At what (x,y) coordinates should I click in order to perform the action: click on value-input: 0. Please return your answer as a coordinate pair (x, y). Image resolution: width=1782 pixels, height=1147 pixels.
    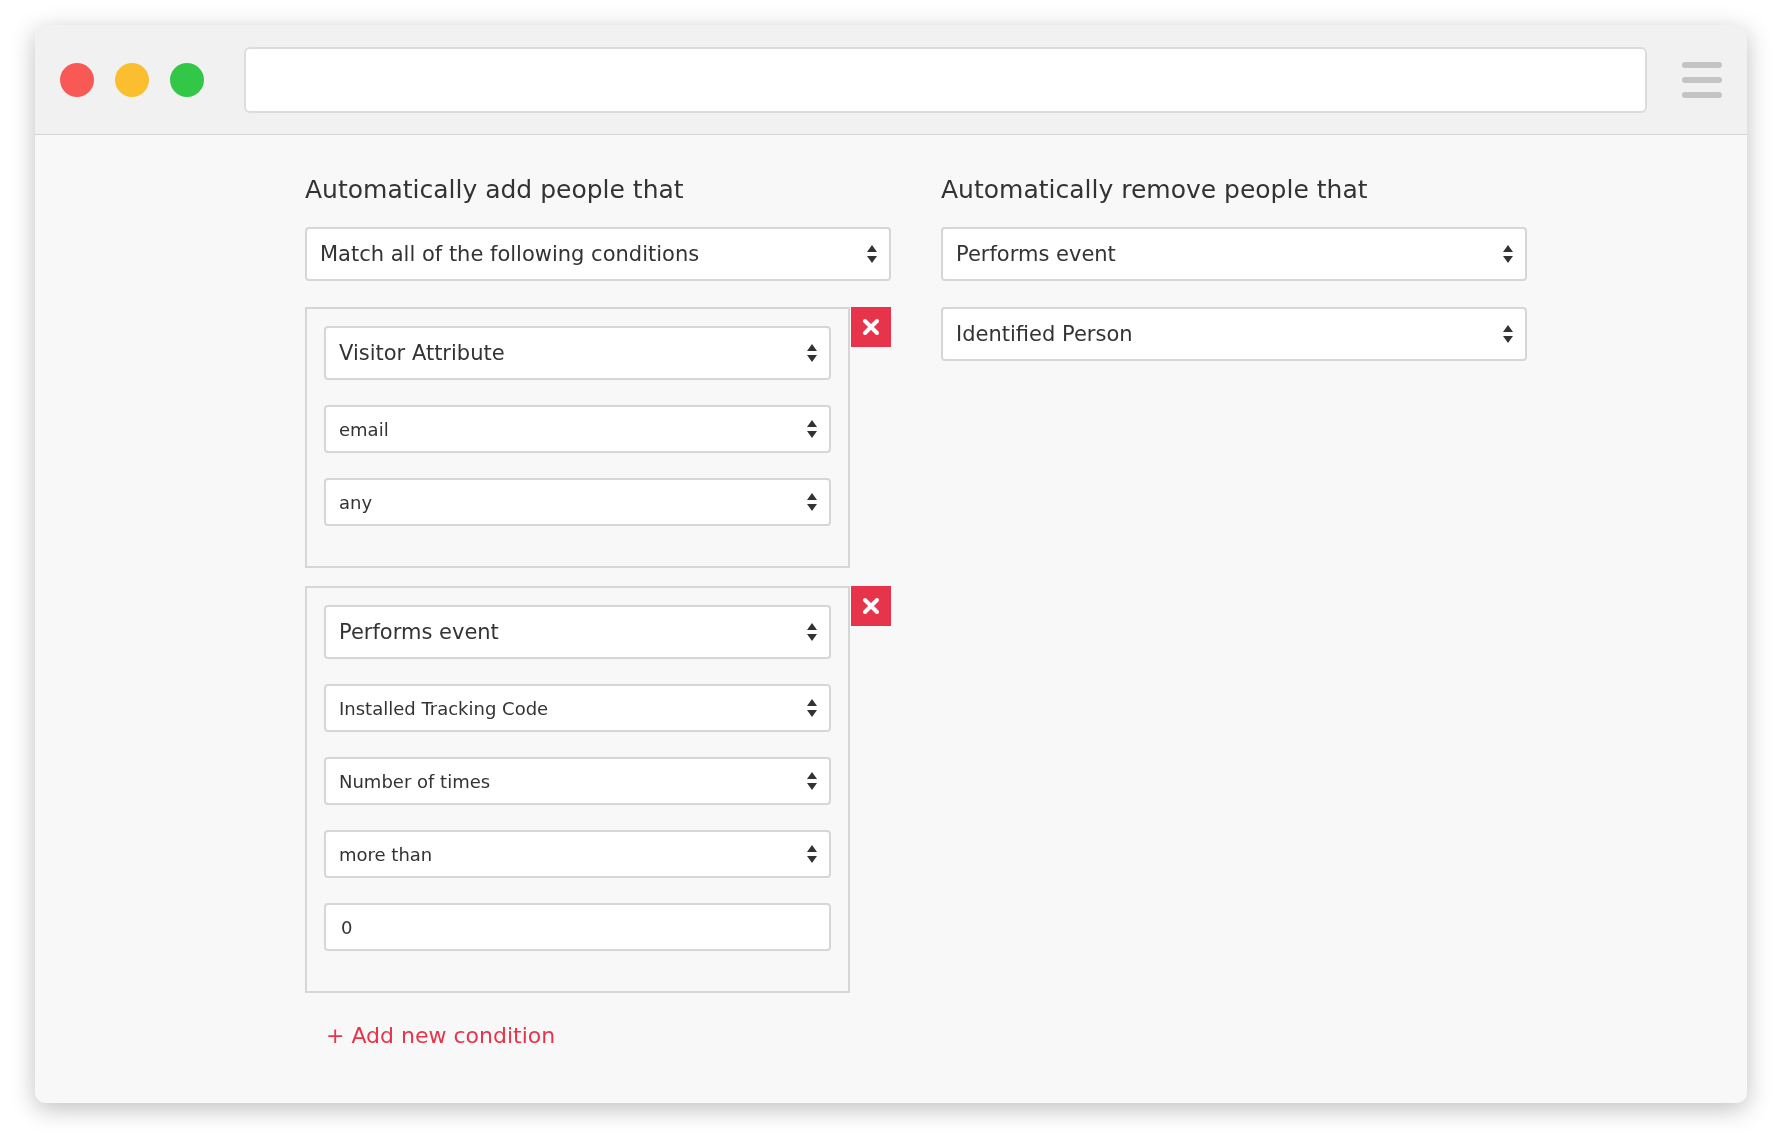
    Looking at the image, I should click on (578, 927).